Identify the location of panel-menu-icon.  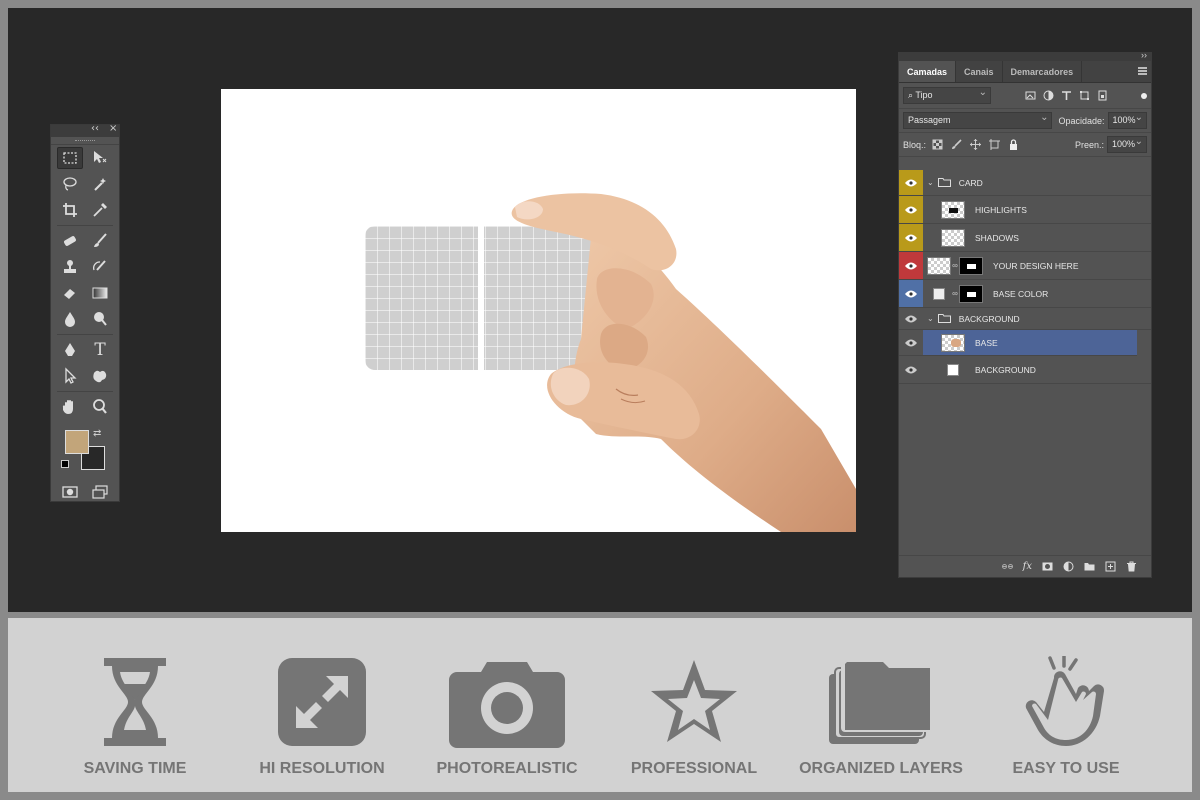
(1142, 71).